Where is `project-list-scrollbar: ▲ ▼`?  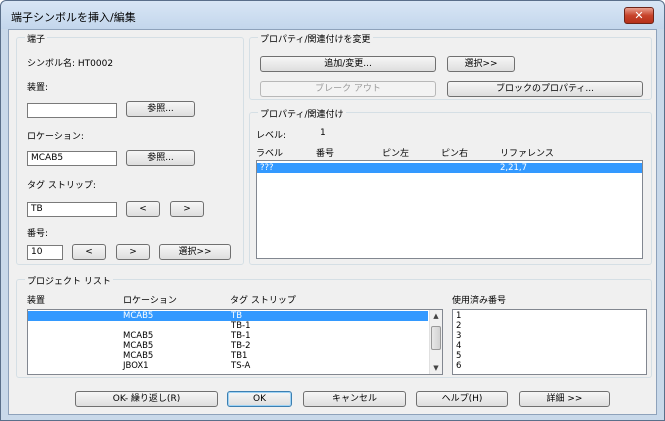
project-list-scrollbar: ▲ ▼ is located at coordinates (435, 342).